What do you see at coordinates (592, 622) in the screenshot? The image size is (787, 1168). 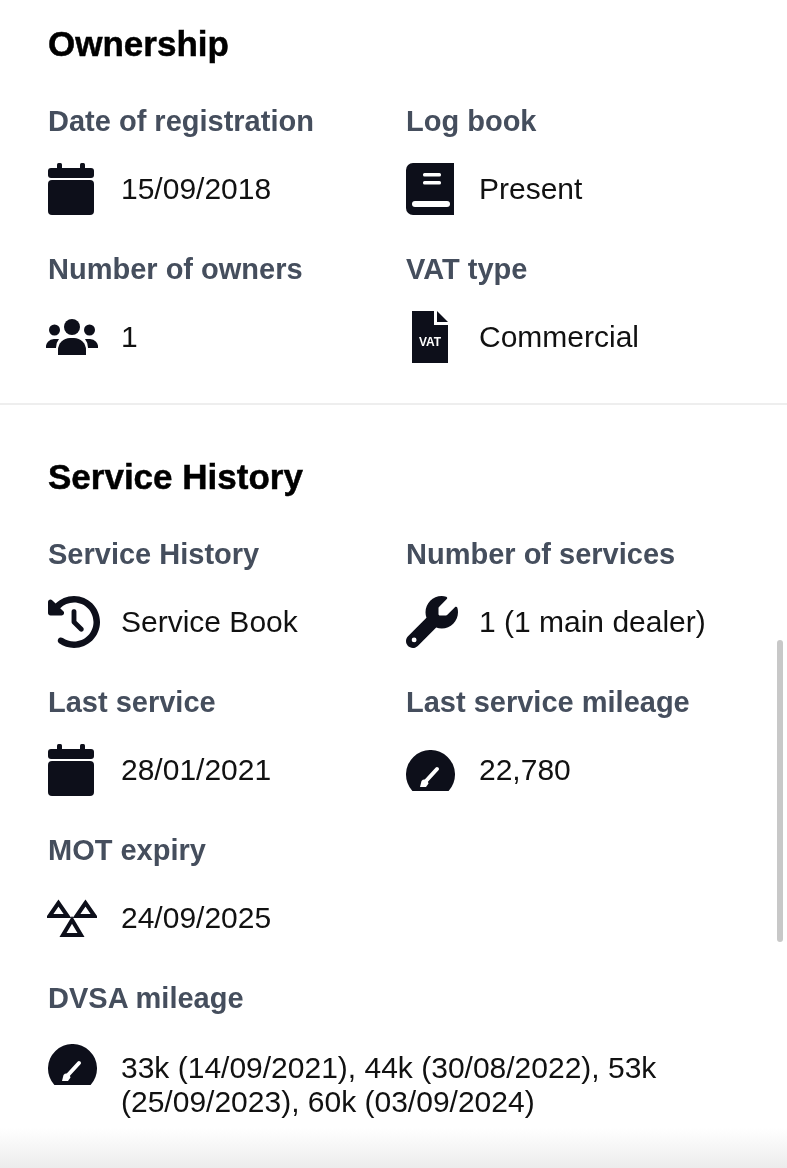 I see `field-value: 1 (1 main dealer)` at bounding box center [592, 622].